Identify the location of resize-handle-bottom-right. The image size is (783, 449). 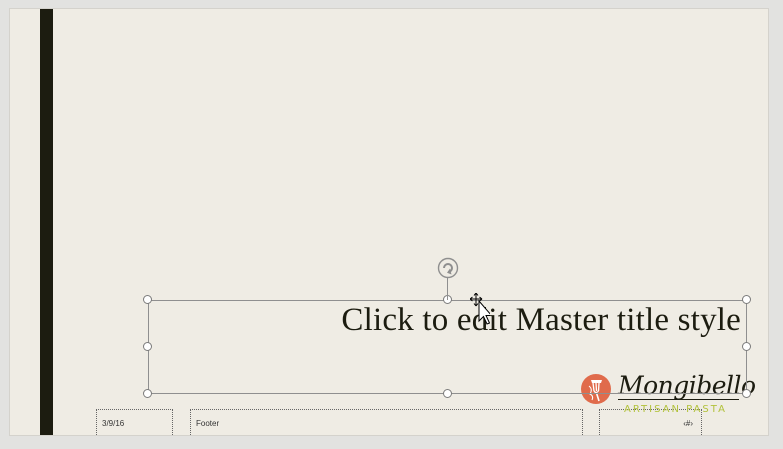
(746, 393).